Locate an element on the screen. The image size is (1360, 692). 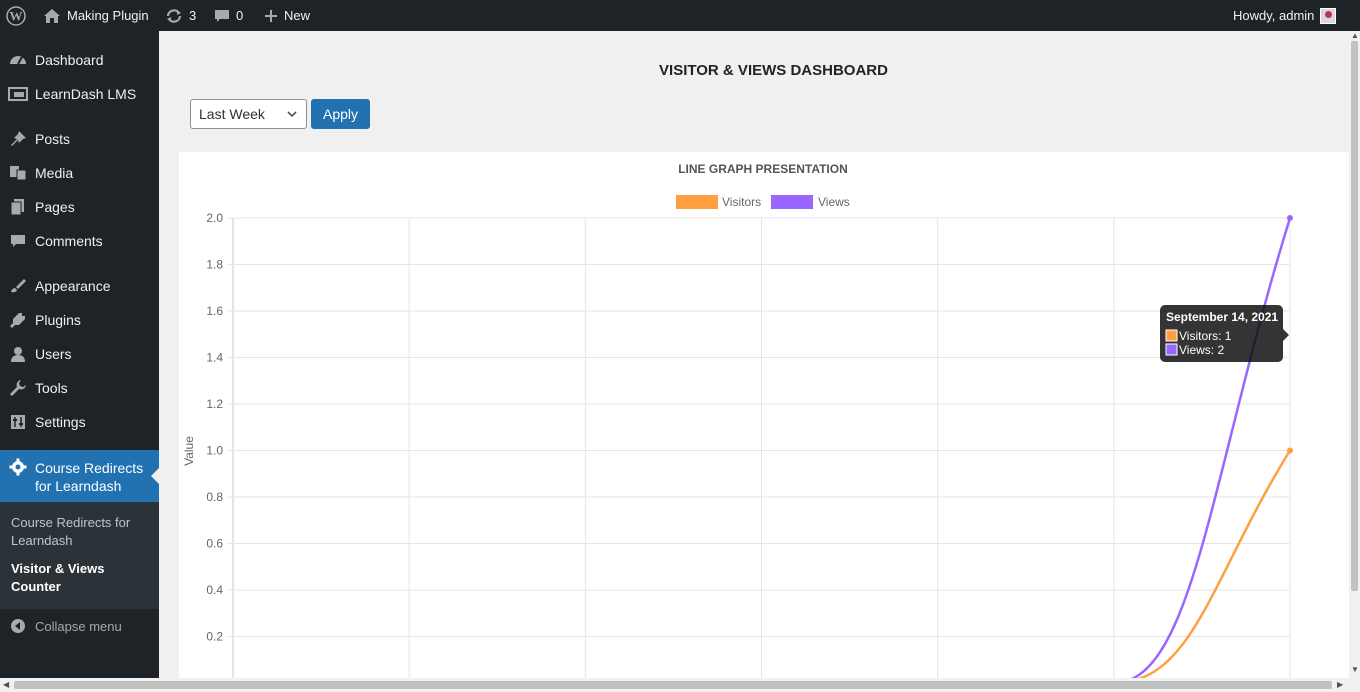
sidebar-item-comments: Comments is located at coordinates (79, 241).